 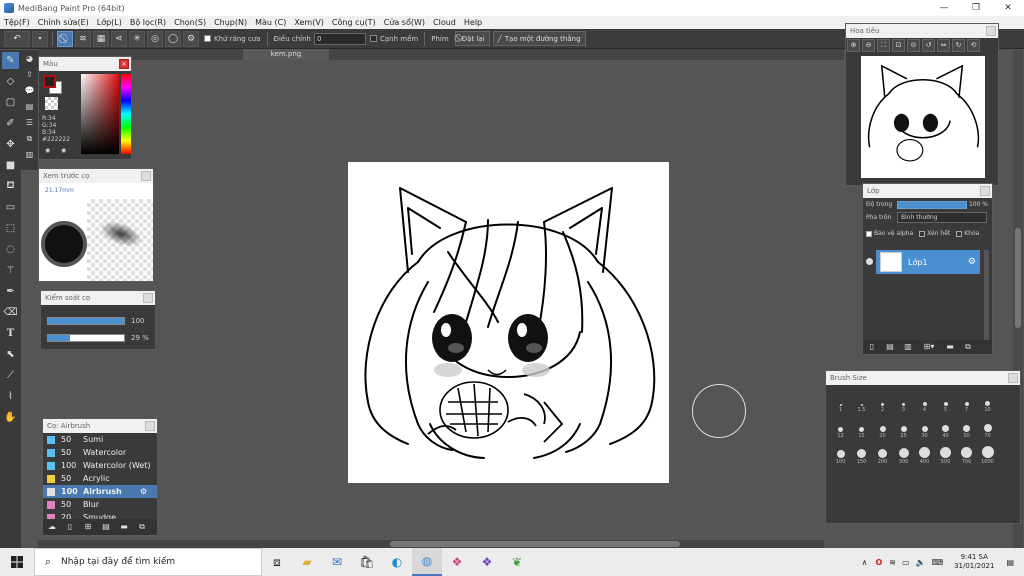 What do you see at coordinates (286, 54) in the screenshot?
I see `document-tab: kem.png` at bounding box center [286, 54].